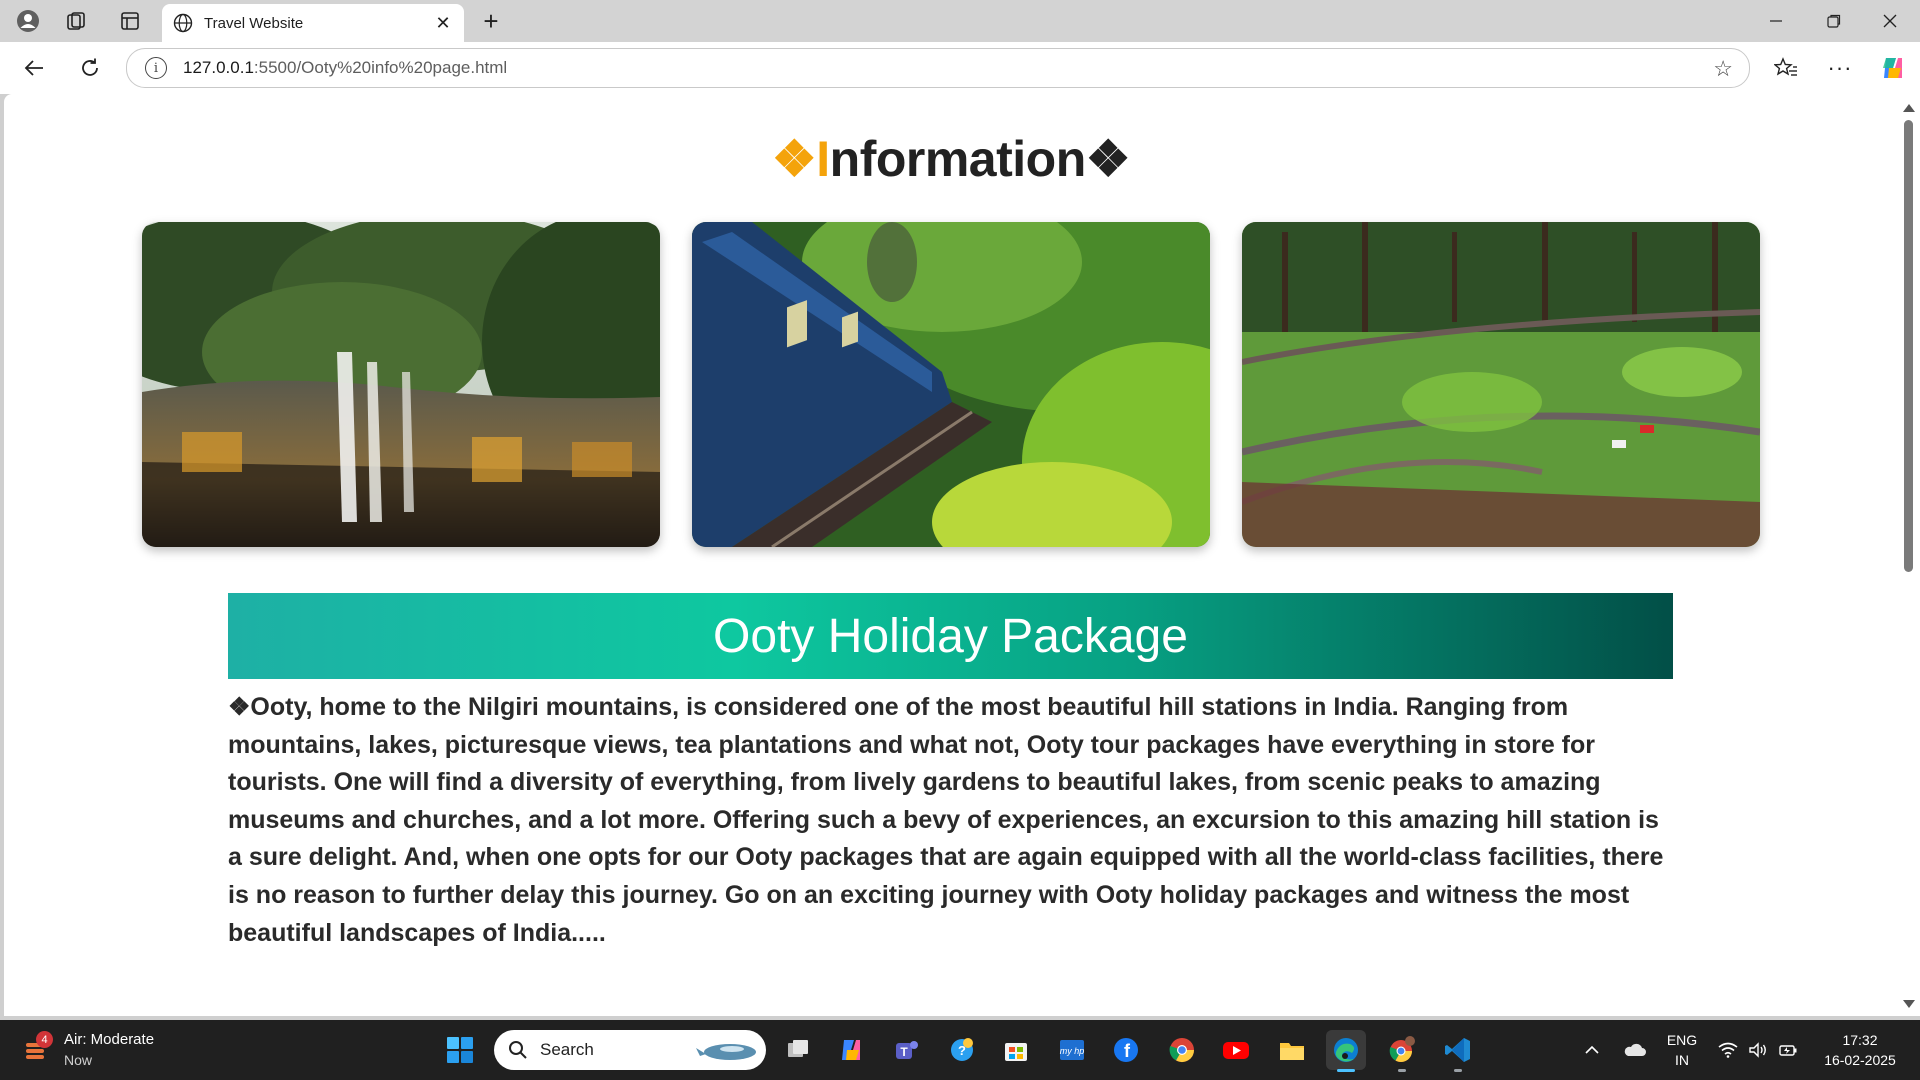  Describe the element at coordinates (794, 159) in the screenshot. I see `heading-diamond-left-icon: ❖` at that location.